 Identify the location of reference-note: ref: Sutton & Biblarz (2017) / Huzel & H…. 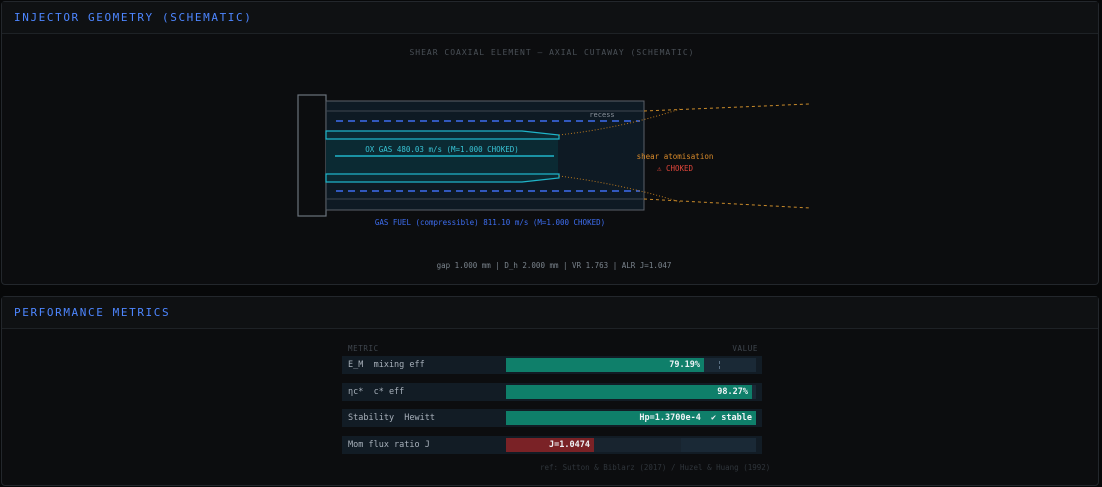
(655, 467).